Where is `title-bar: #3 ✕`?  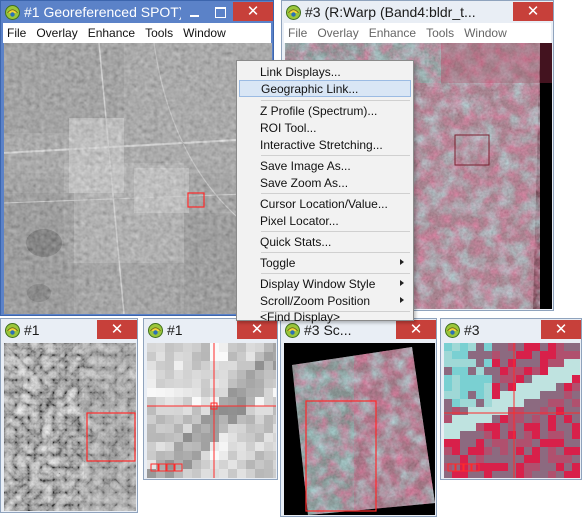 title-bar: #3 ✕ is located at coordinates (511, 330).